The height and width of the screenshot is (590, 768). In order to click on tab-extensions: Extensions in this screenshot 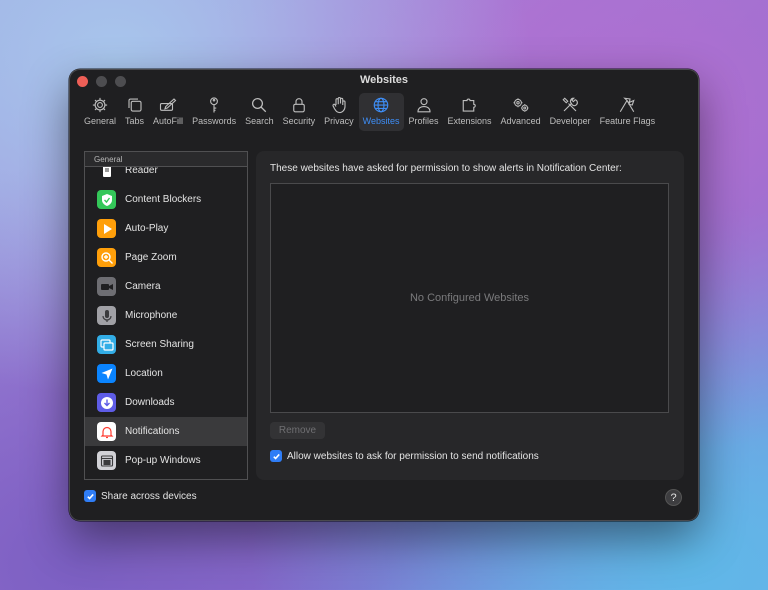, I will do `click(470, 112)`.